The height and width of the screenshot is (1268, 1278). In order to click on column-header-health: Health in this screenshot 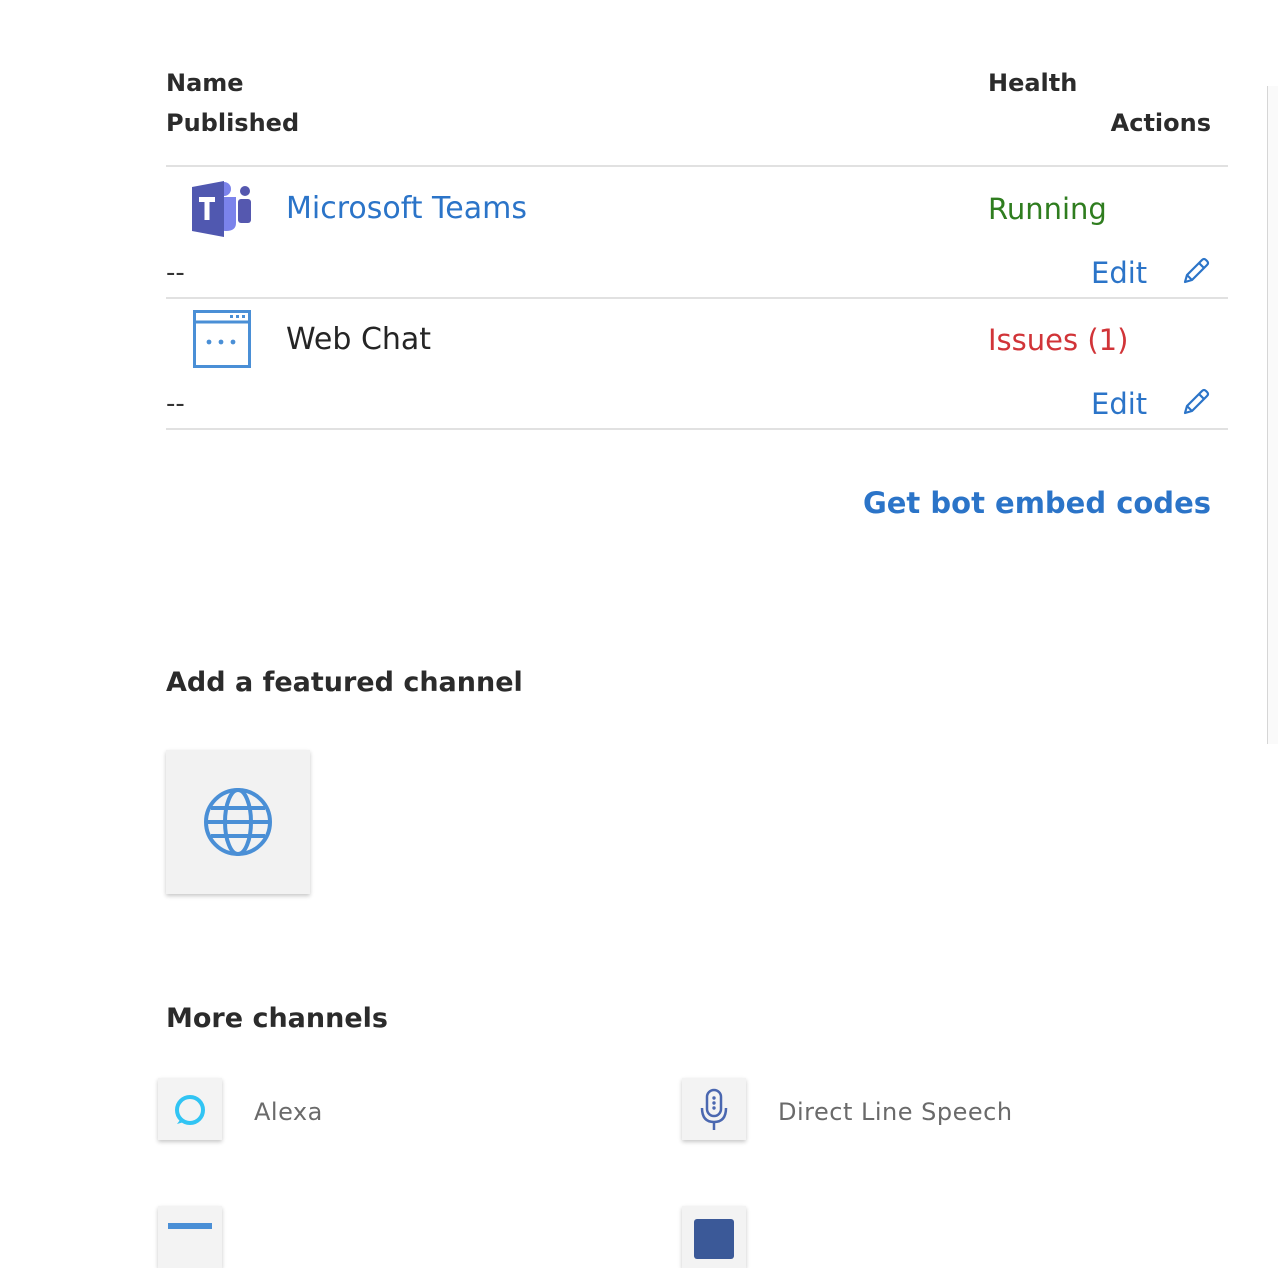, I will do `click(1032, 83)`.